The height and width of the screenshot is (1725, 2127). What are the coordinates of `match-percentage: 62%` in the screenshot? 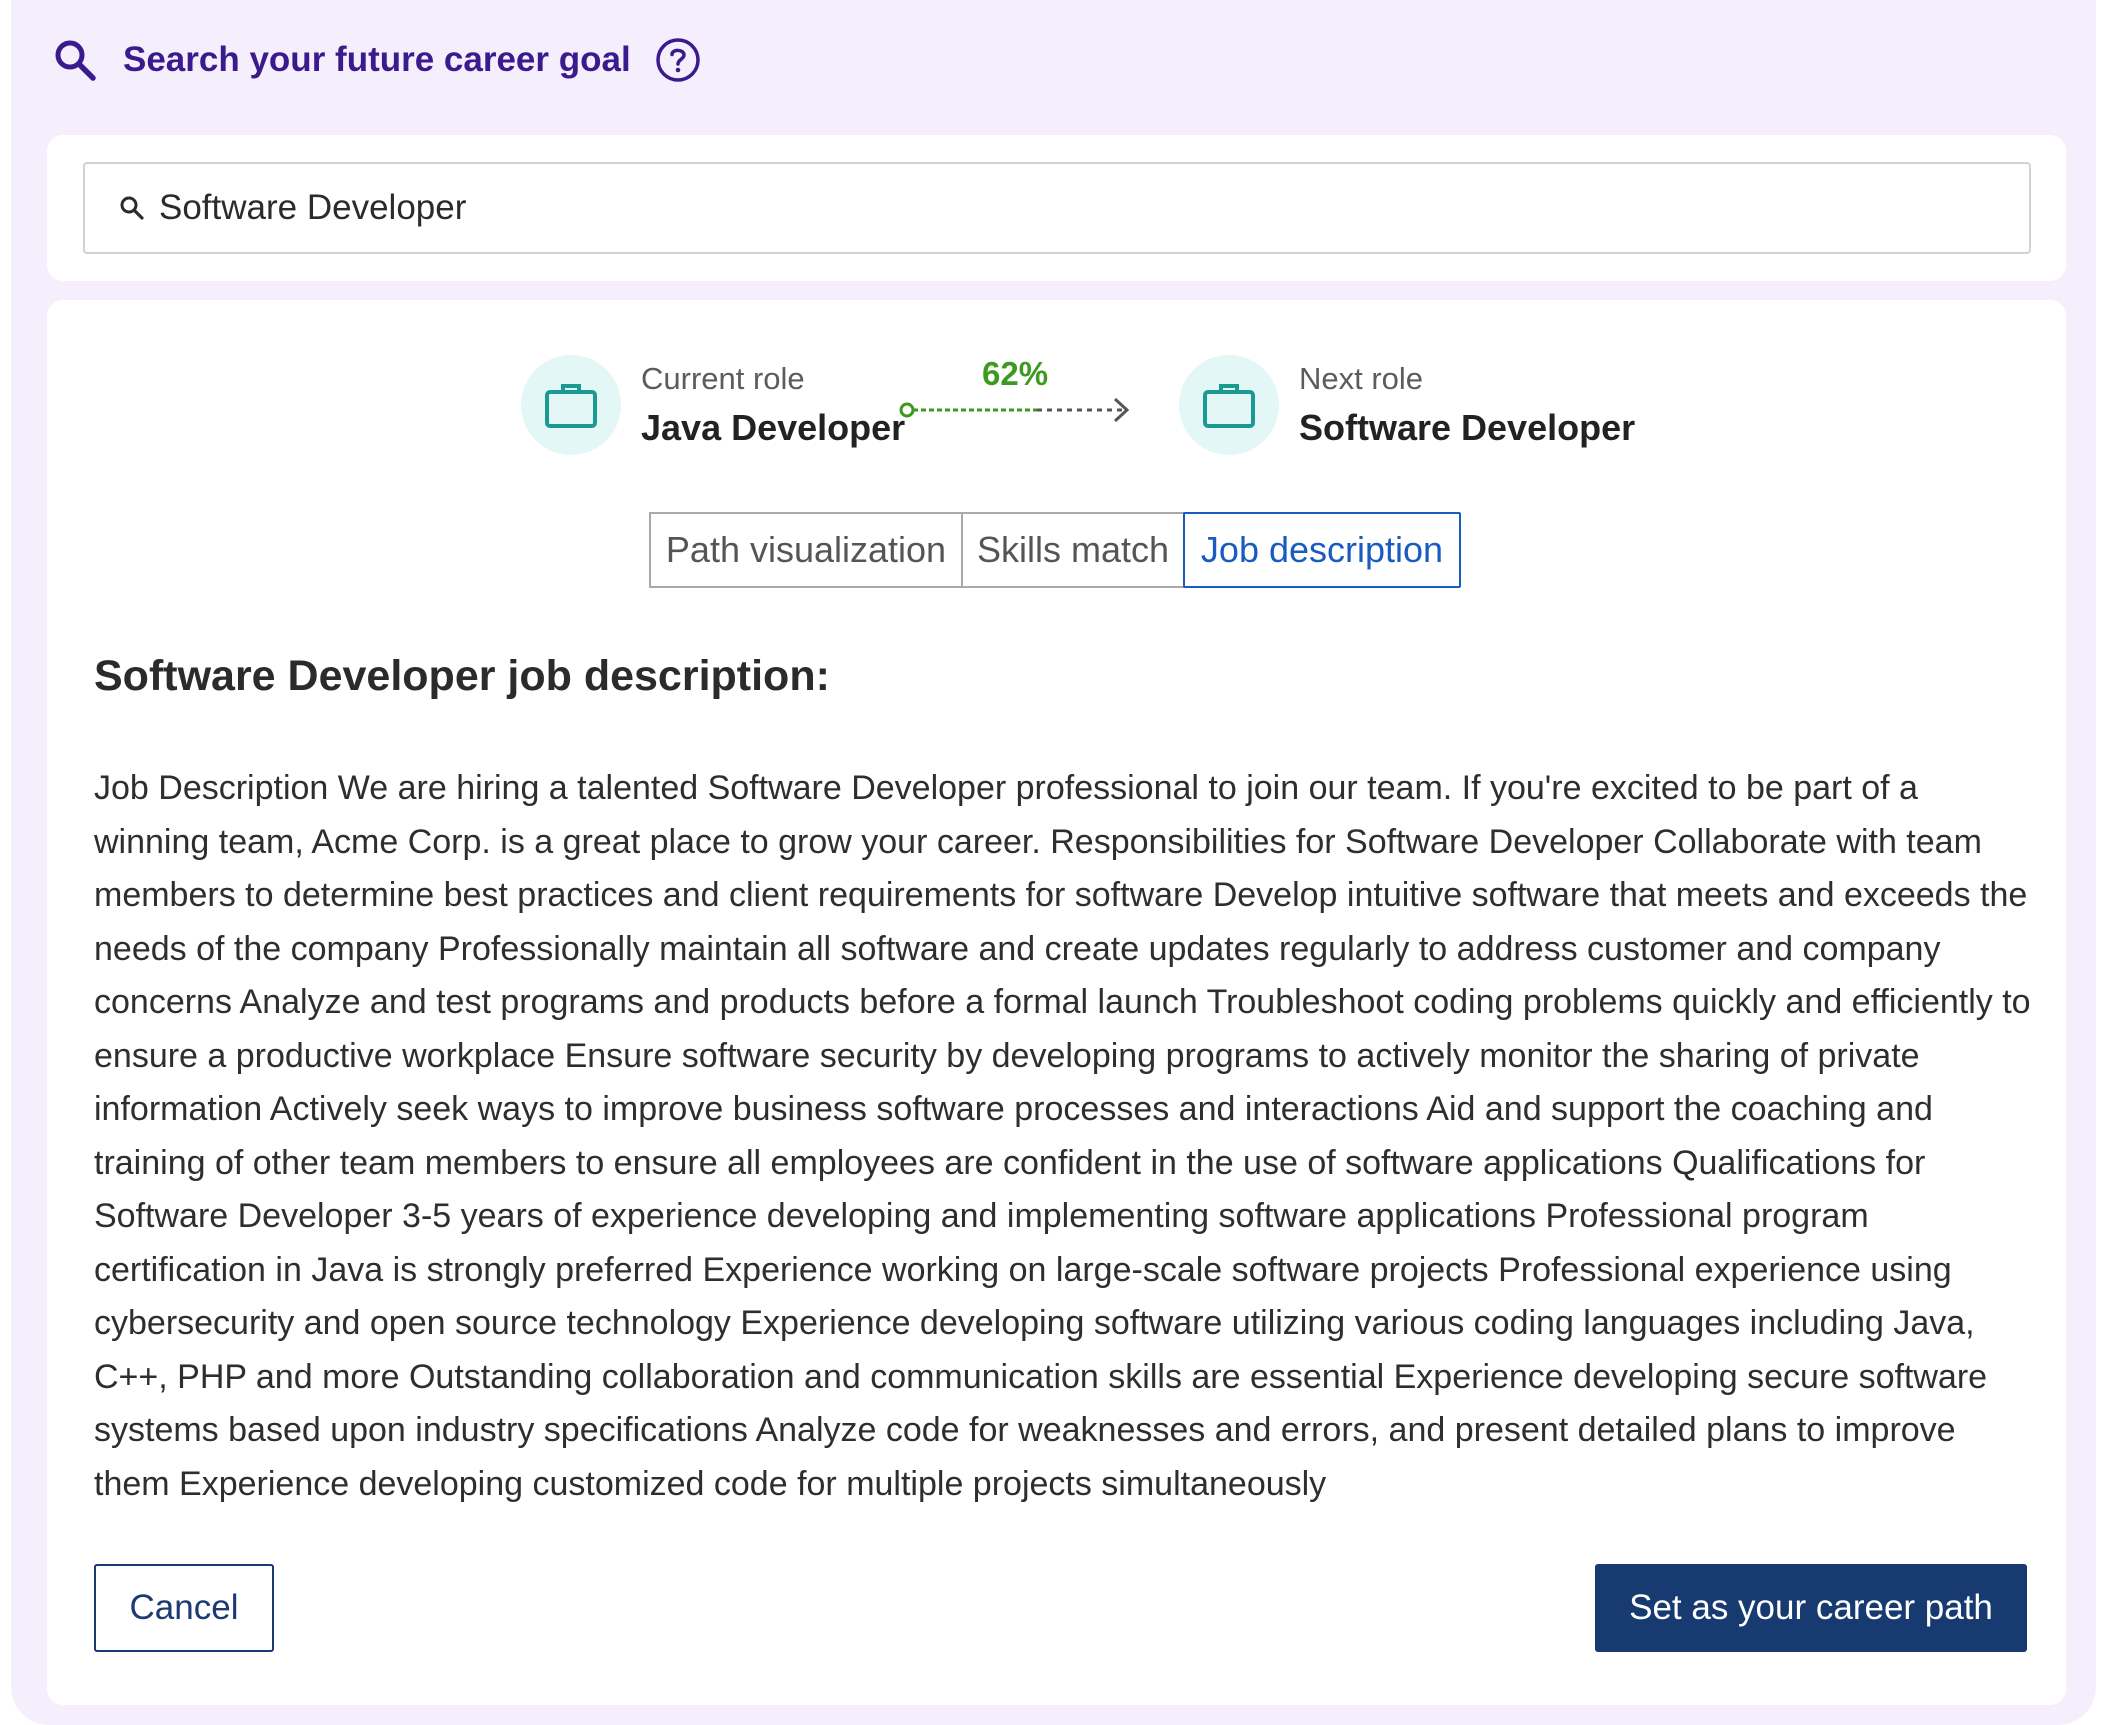 It's located at (1015, 373).